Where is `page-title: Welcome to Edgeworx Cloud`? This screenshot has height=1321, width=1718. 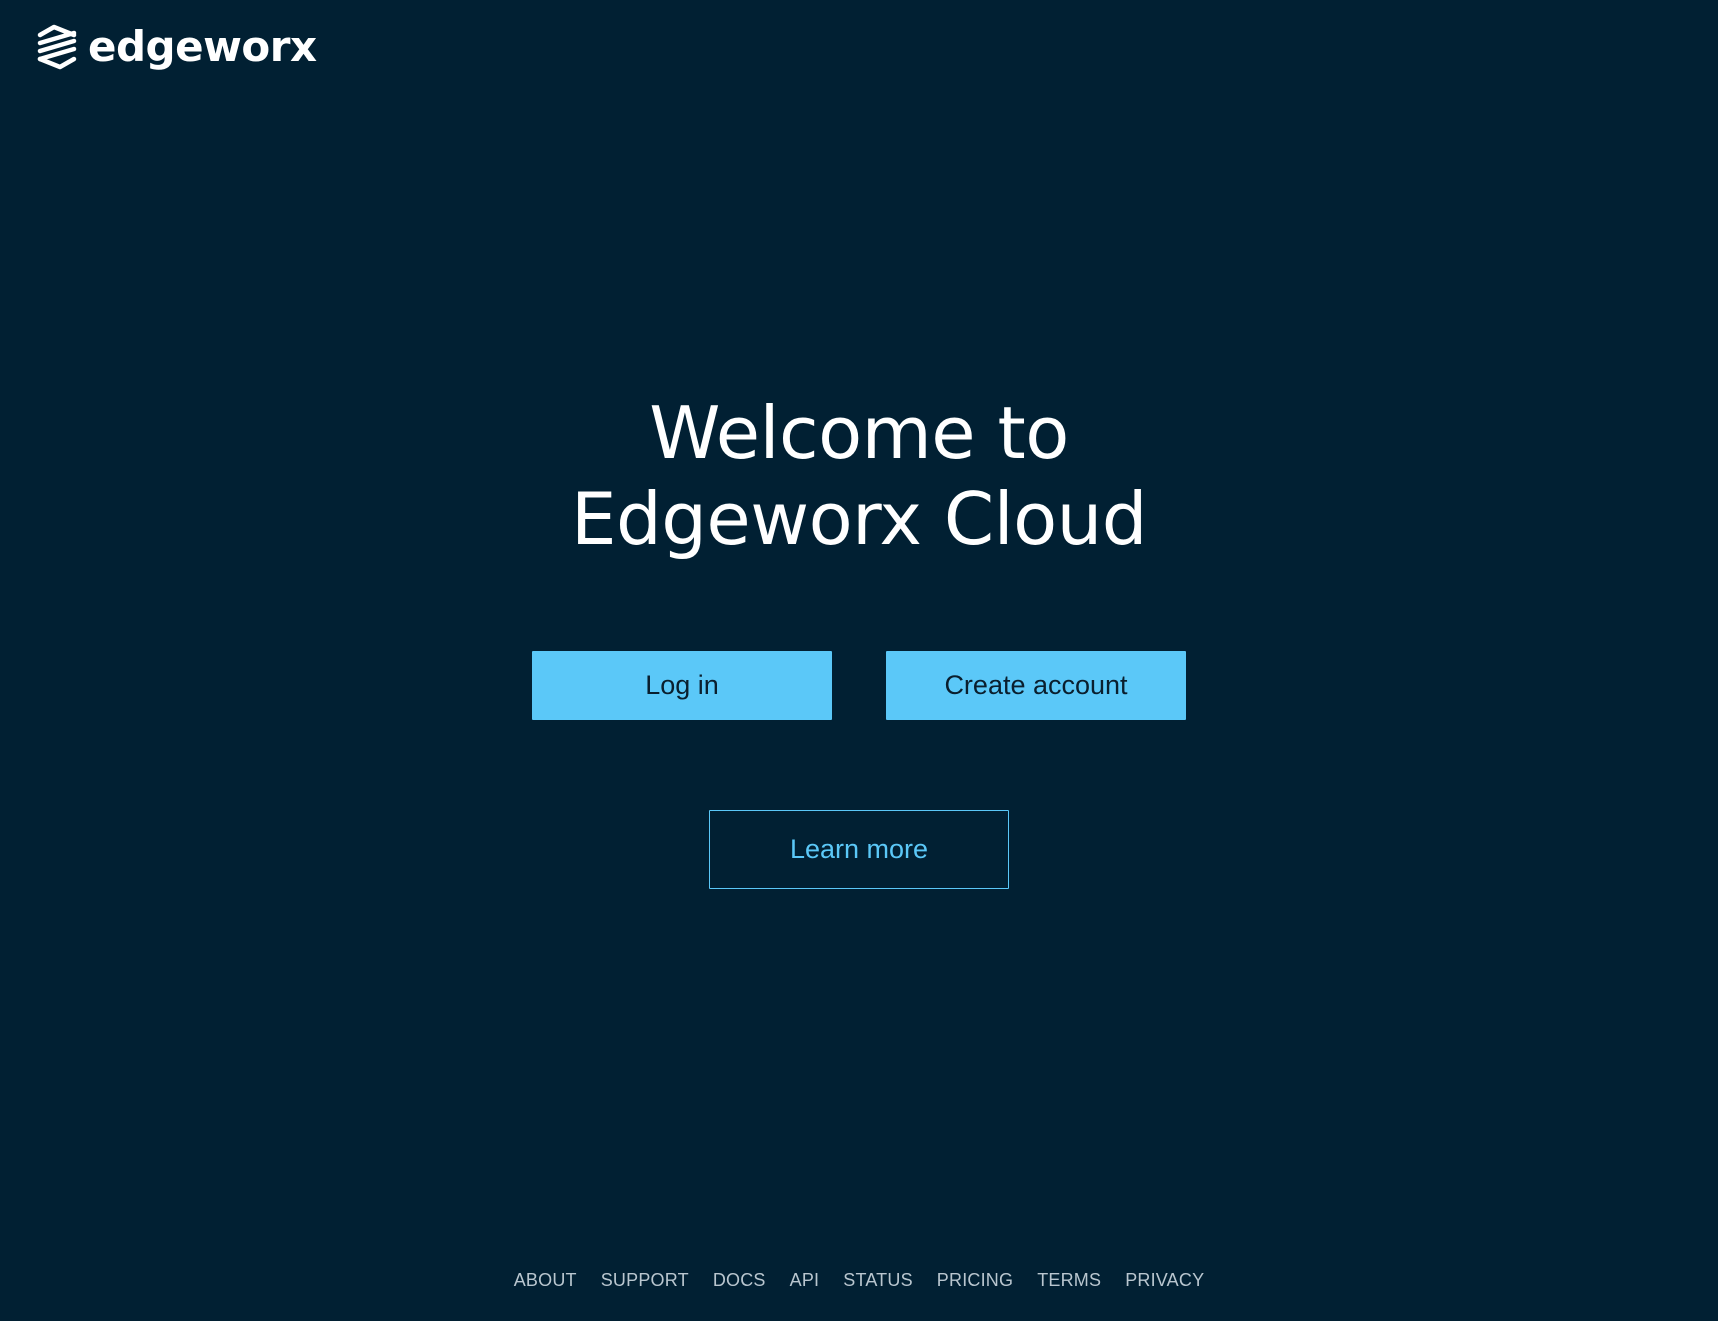
page-title: Welcome to Edgeworx Cloud is located at coordinates (859, 476).